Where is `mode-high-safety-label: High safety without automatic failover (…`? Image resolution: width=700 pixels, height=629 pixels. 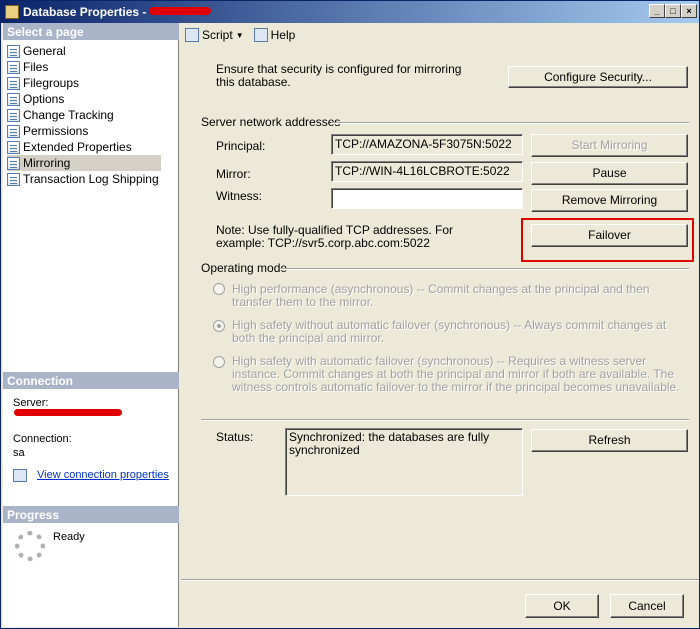 mode-high-safety-label: High safety without automatic failover (… is located at coordinates (449, 331).